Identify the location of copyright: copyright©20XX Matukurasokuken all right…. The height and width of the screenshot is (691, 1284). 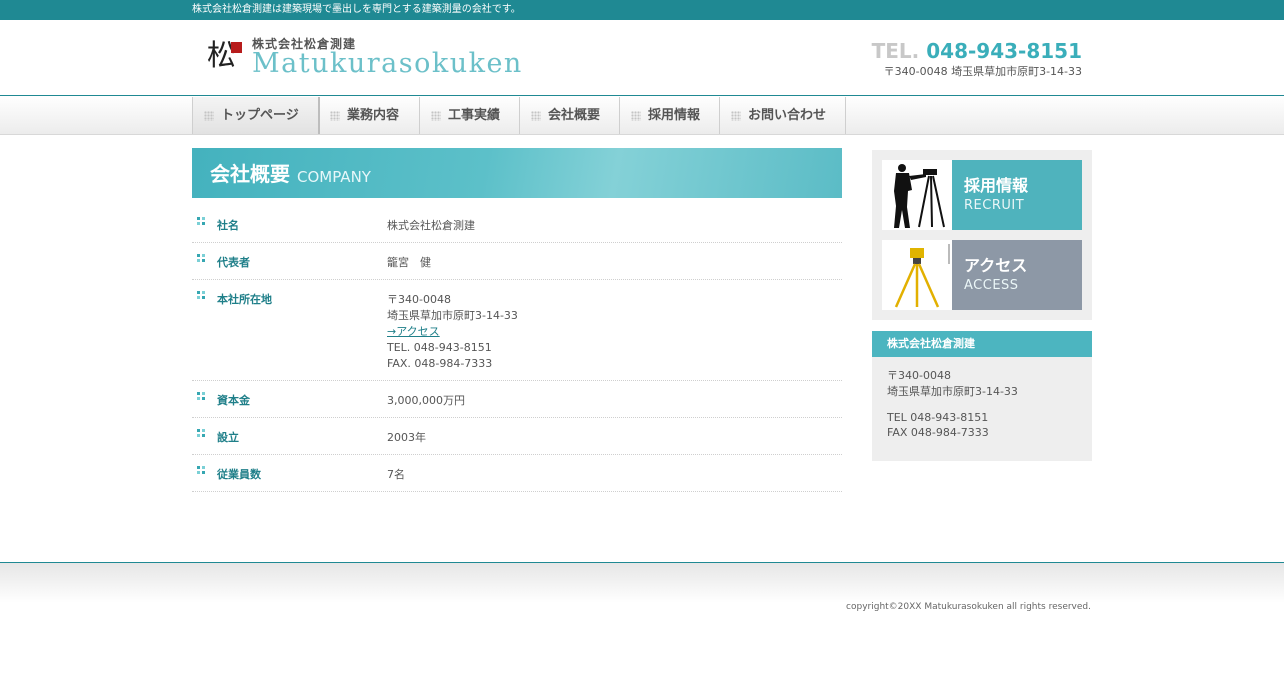
(968, 607).